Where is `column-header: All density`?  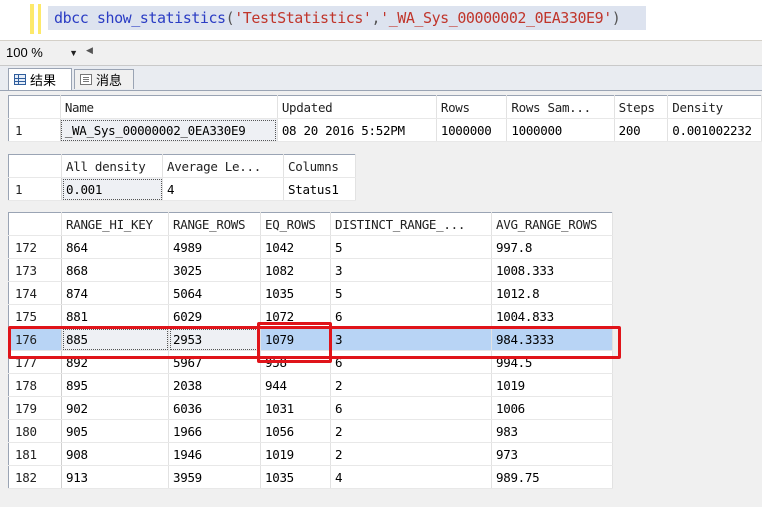
column-header: All density is located at coordinates (112, 166).